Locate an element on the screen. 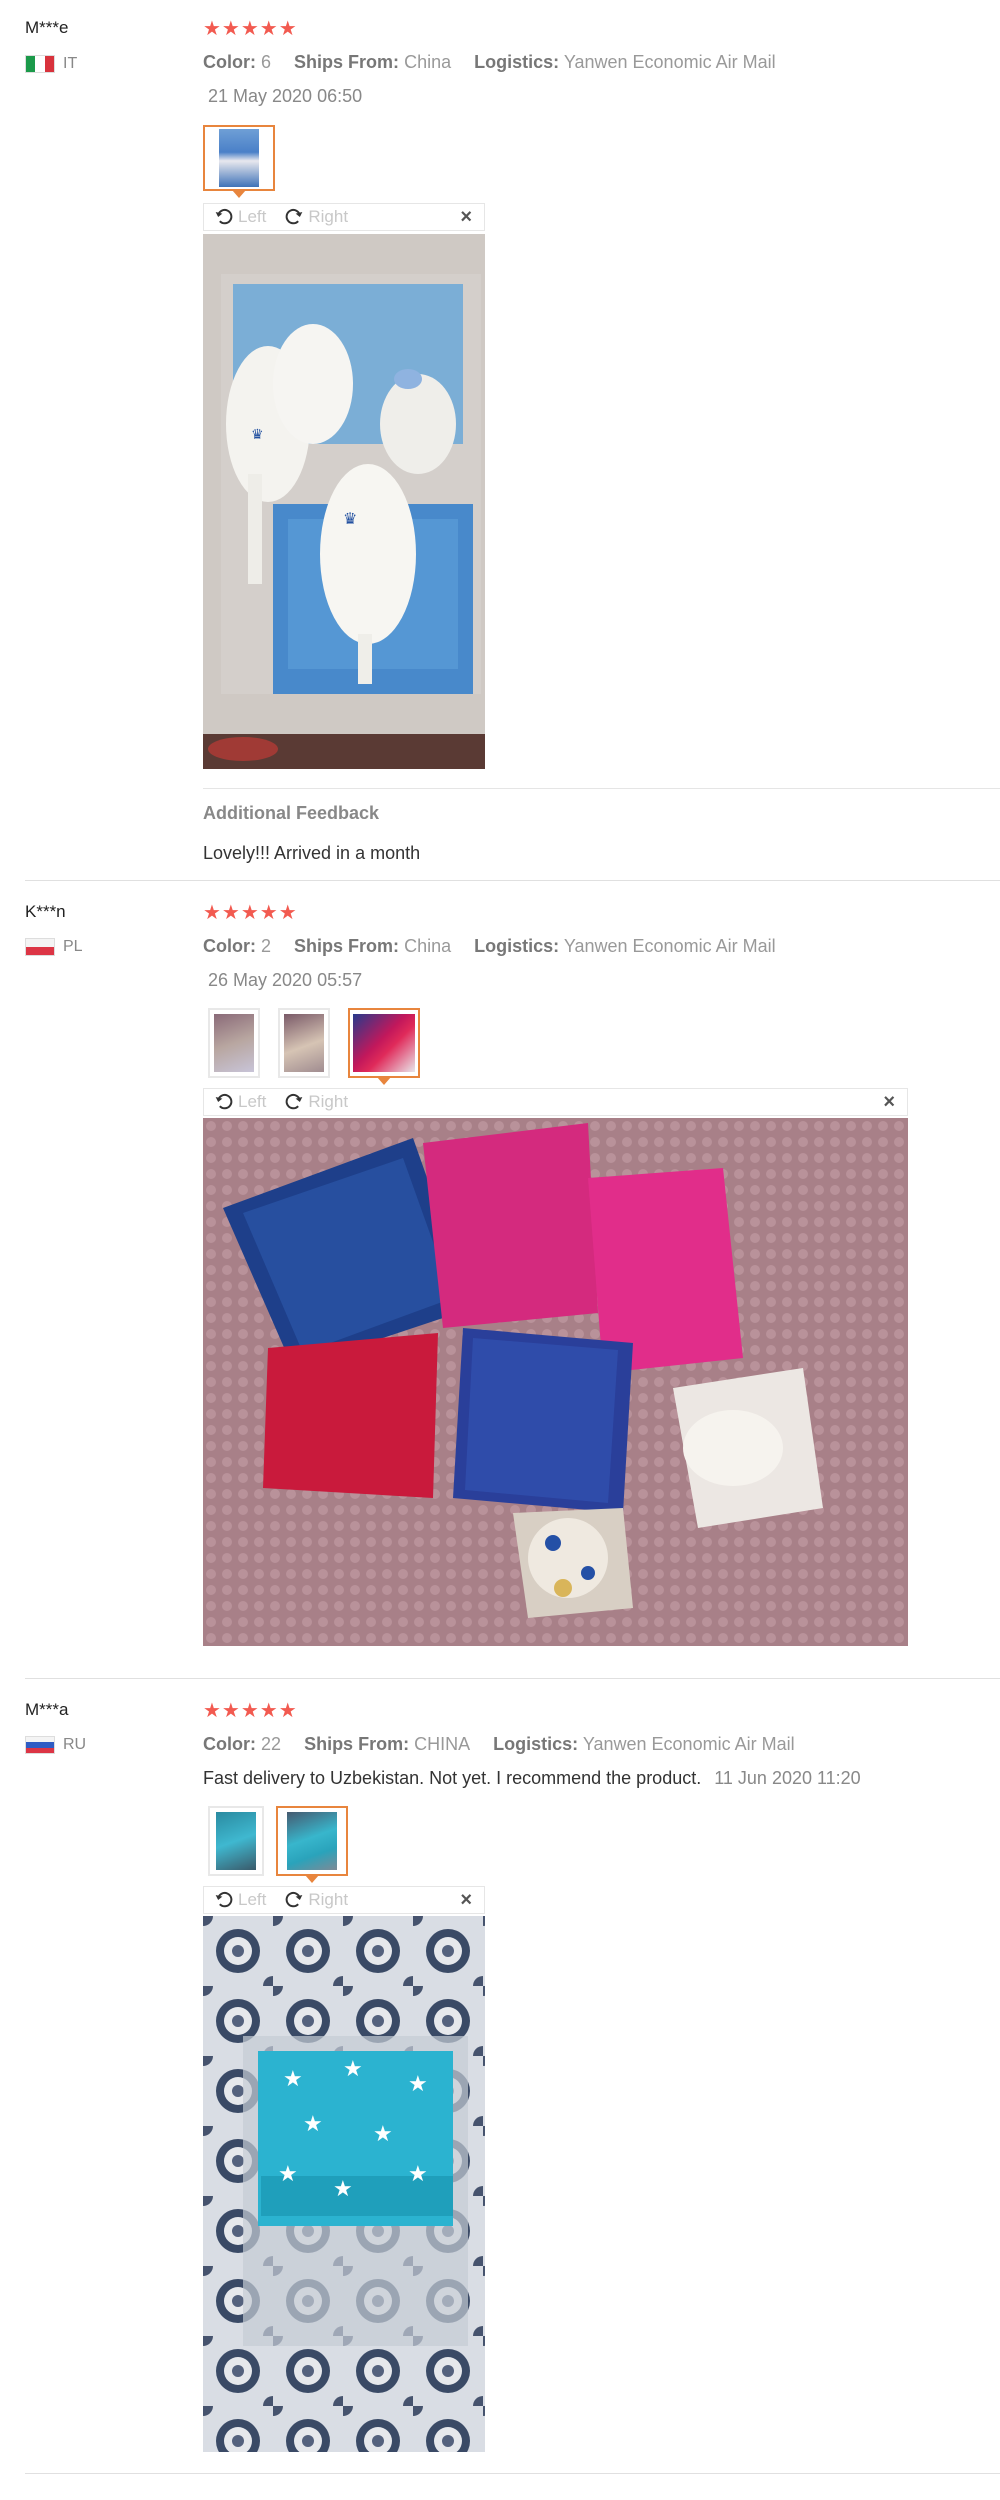  poland-flag-icon is located at coordinates (40, 947).